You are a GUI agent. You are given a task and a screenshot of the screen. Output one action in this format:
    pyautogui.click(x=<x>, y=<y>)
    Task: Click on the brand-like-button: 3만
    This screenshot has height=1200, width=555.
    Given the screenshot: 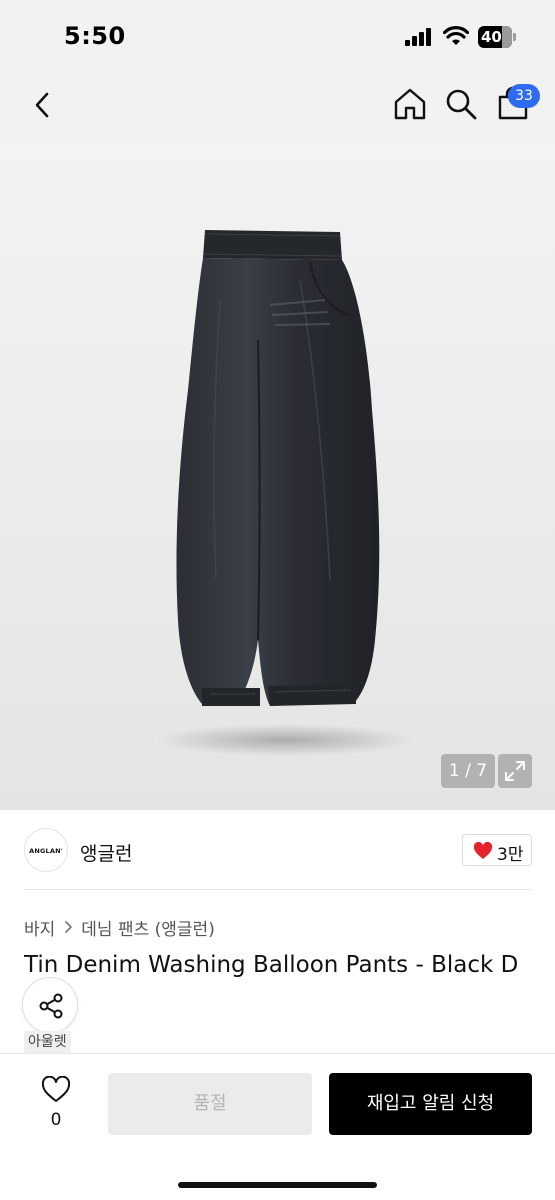 What is the action you would take?
    pyautogui.click(x=497, y=850)
    